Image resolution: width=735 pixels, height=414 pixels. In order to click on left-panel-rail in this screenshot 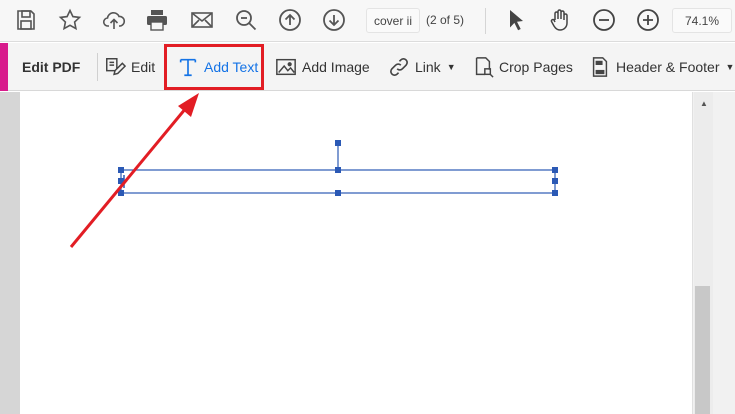, I will do `click(10, 253)`.